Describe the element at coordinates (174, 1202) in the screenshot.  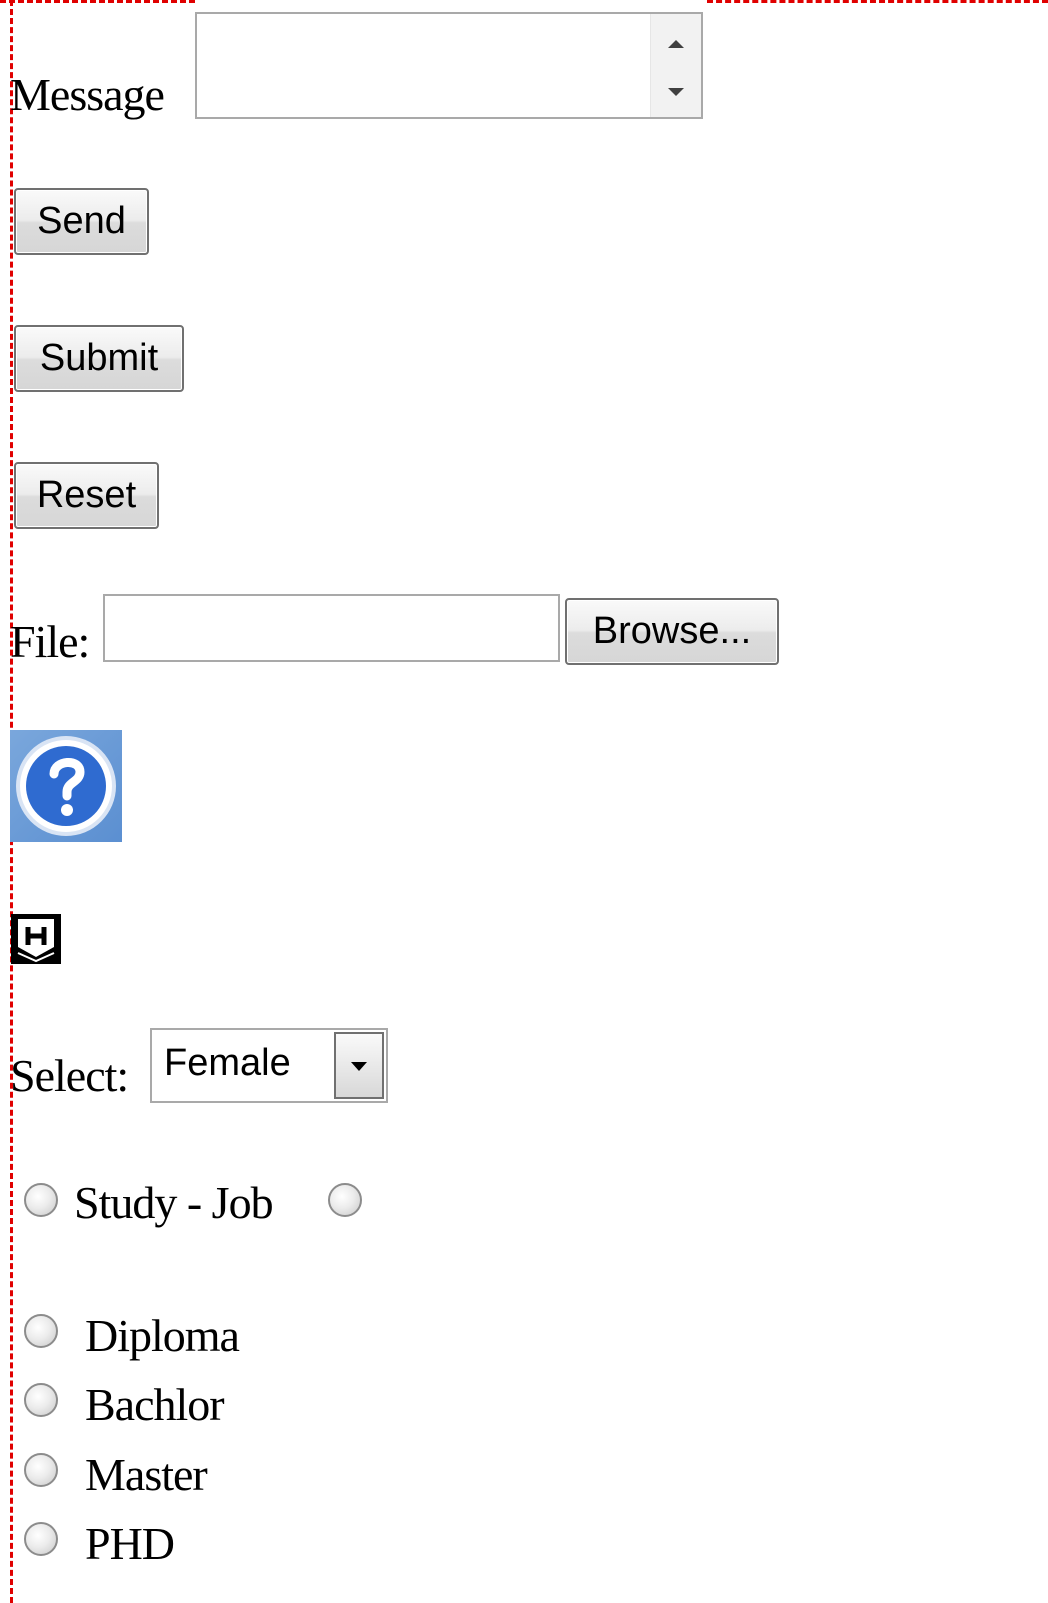
I see `study-job-label: Study - Job` at that location.